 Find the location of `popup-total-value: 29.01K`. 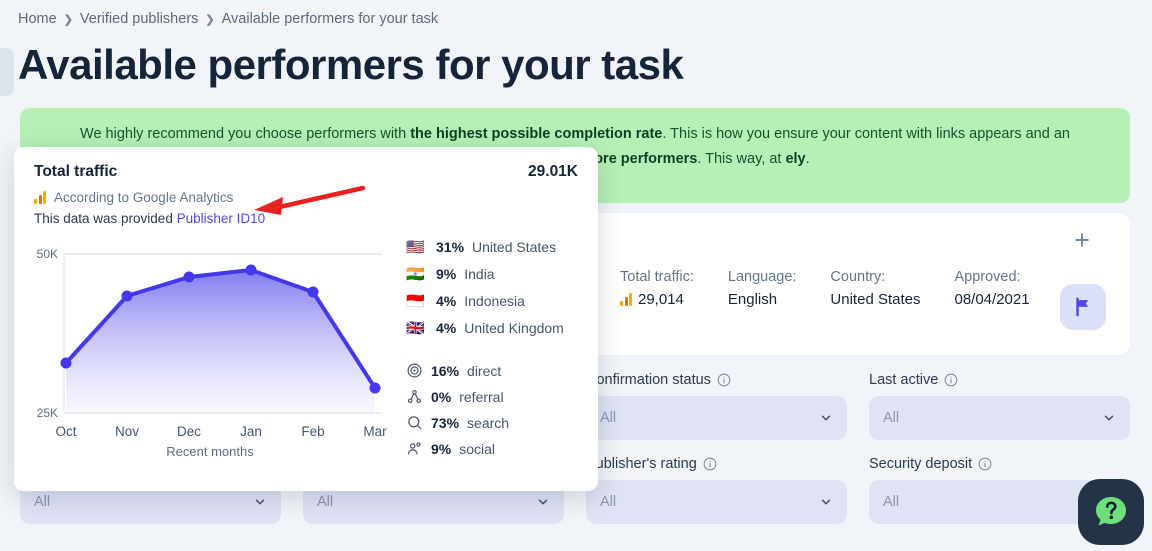

popup-total-value: 29.01K is located at coordinates (553, 171).